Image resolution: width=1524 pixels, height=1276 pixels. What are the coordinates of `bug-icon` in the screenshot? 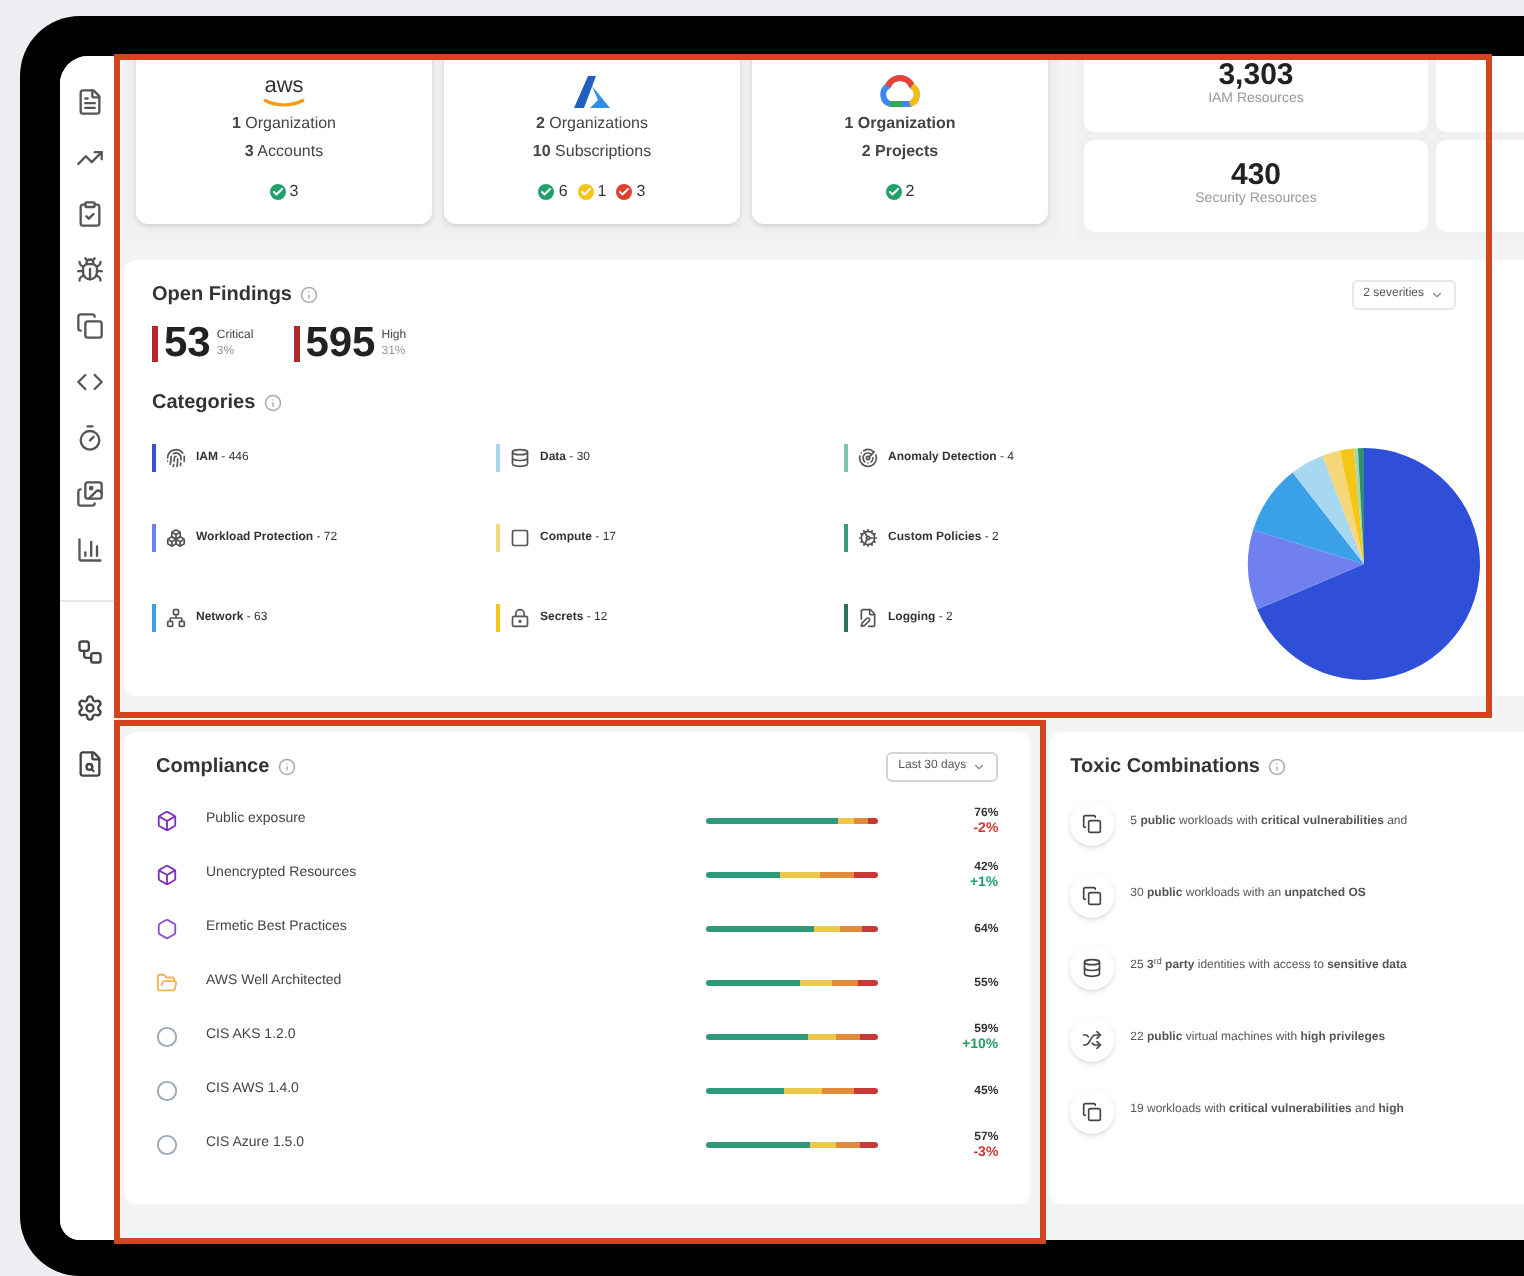 It's located at (89, 270).